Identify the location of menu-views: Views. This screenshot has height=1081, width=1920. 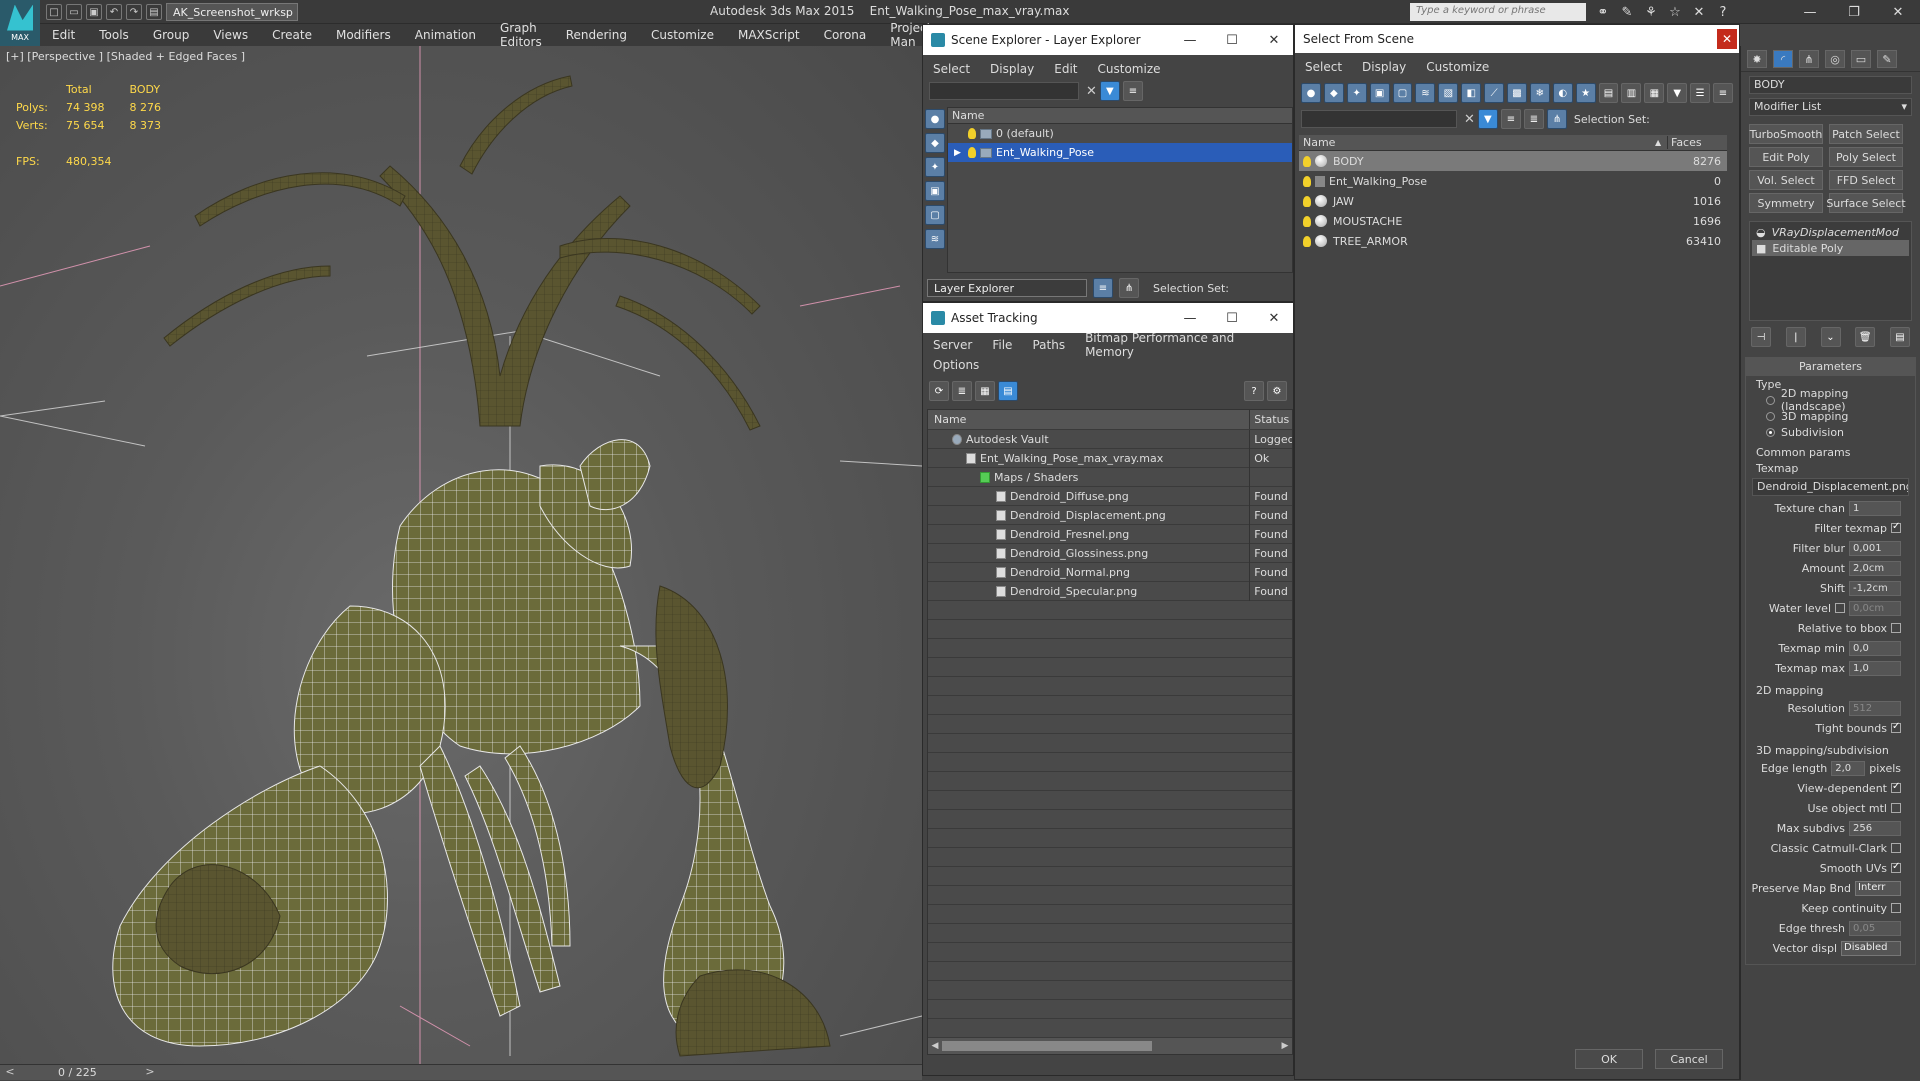
(230, 35).